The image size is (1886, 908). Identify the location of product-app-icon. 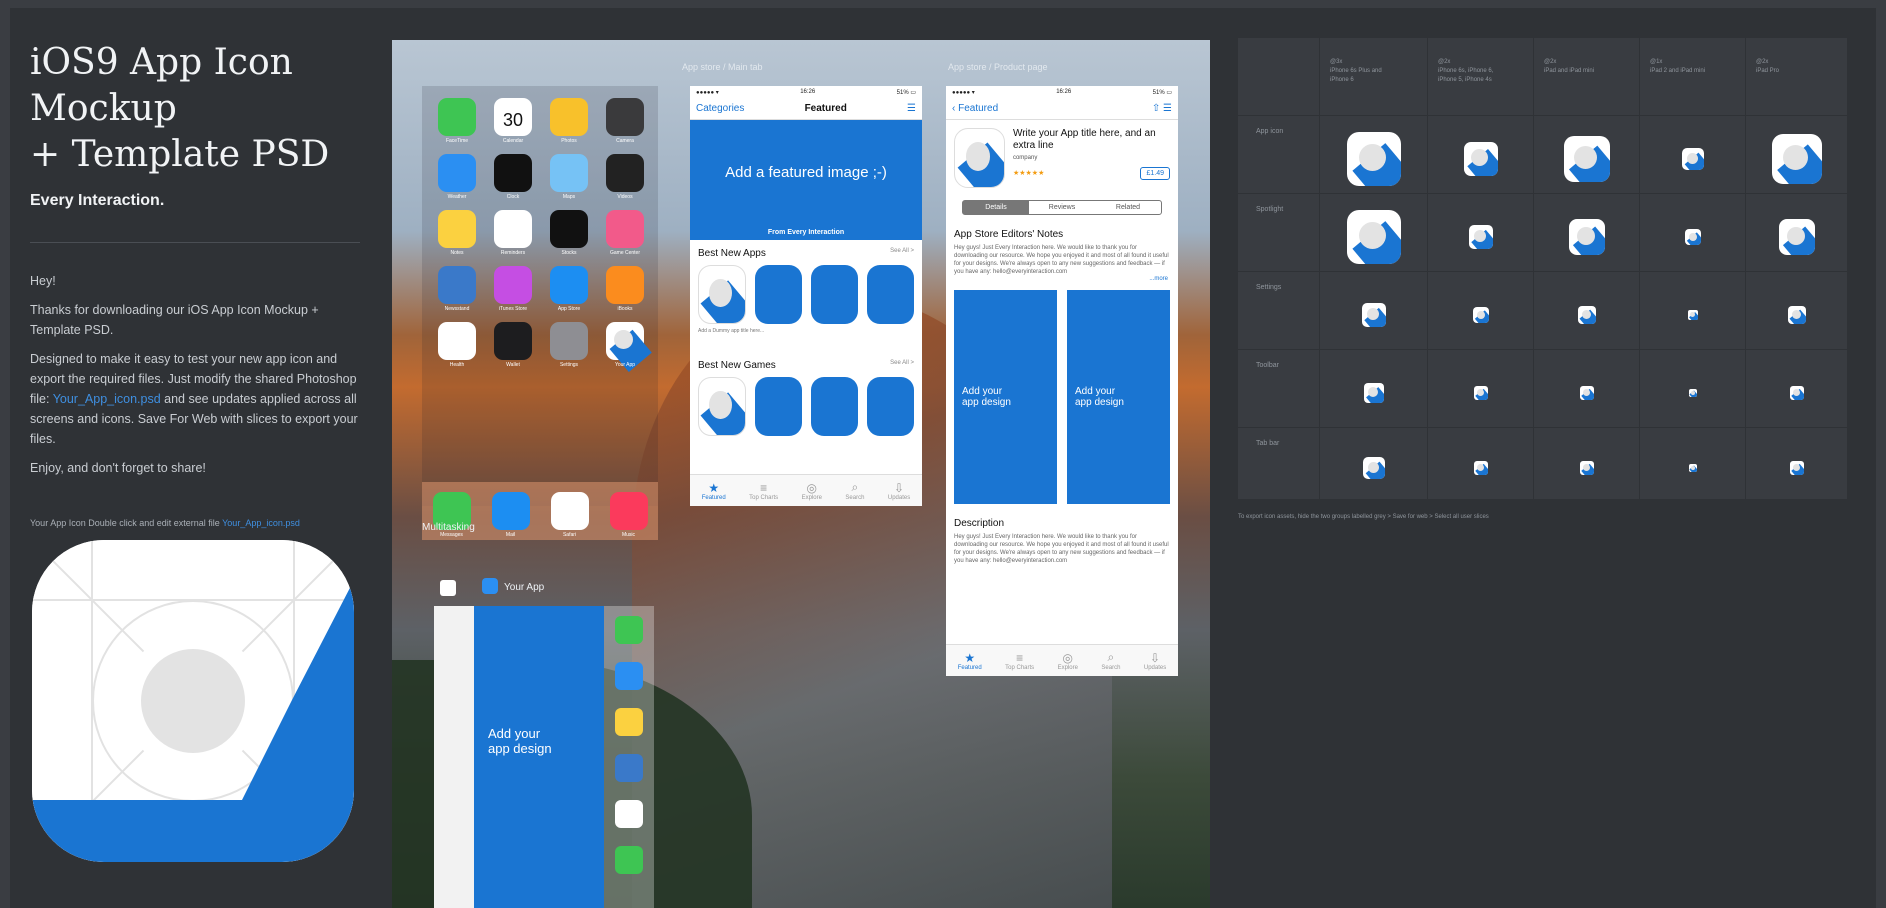
(979, 158).